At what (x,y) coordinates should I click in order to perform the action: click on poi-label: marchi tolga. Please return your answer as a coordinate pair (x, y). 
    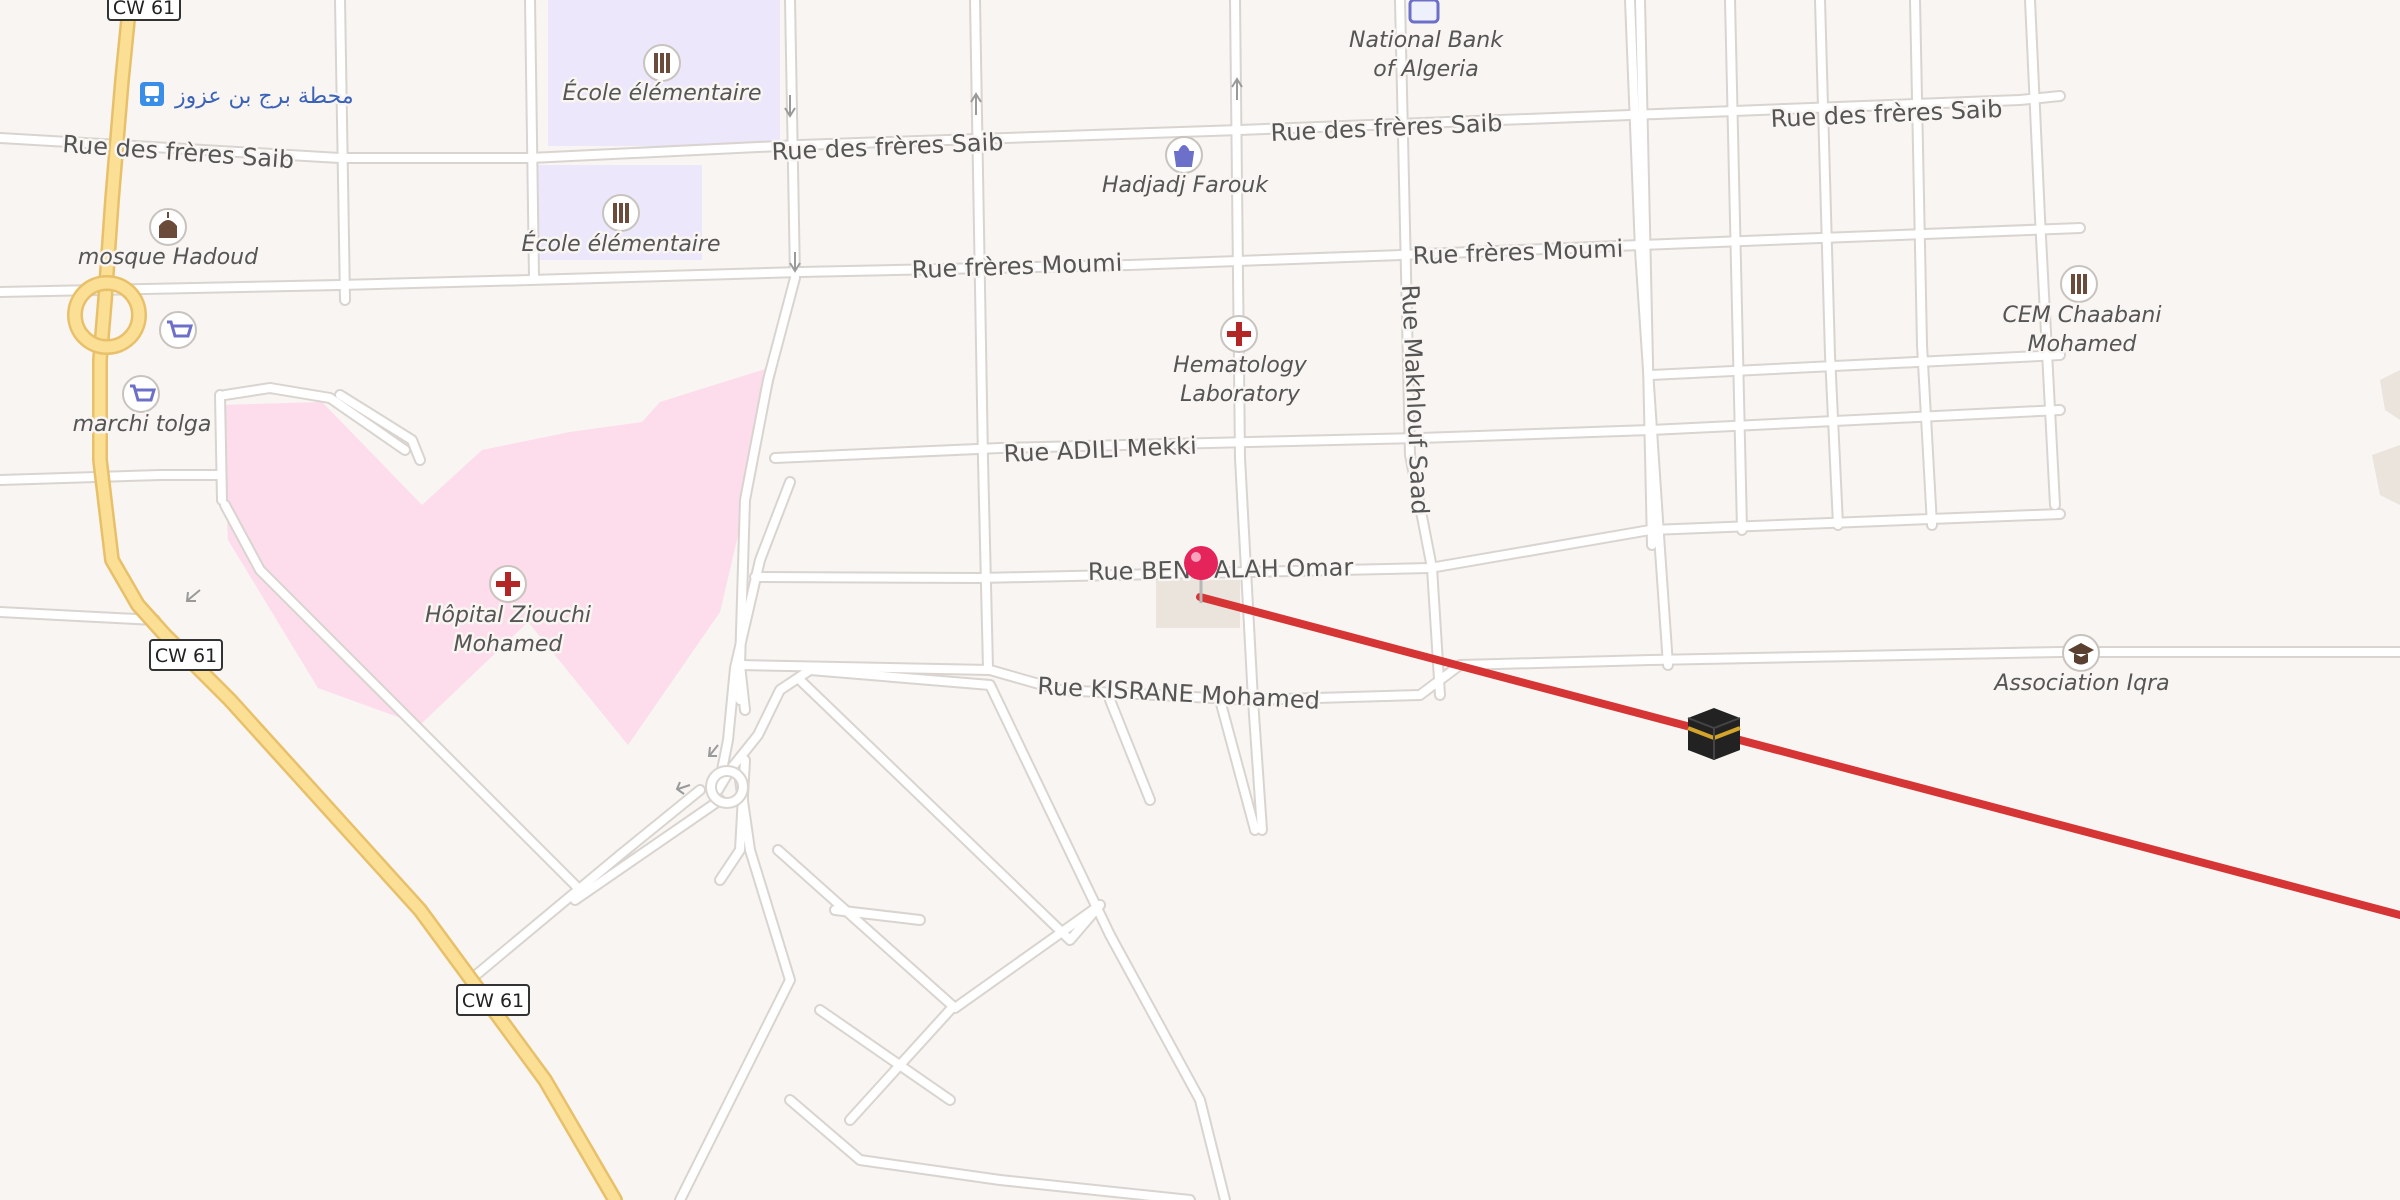
    Looking at the image, I should click on (142, 424).